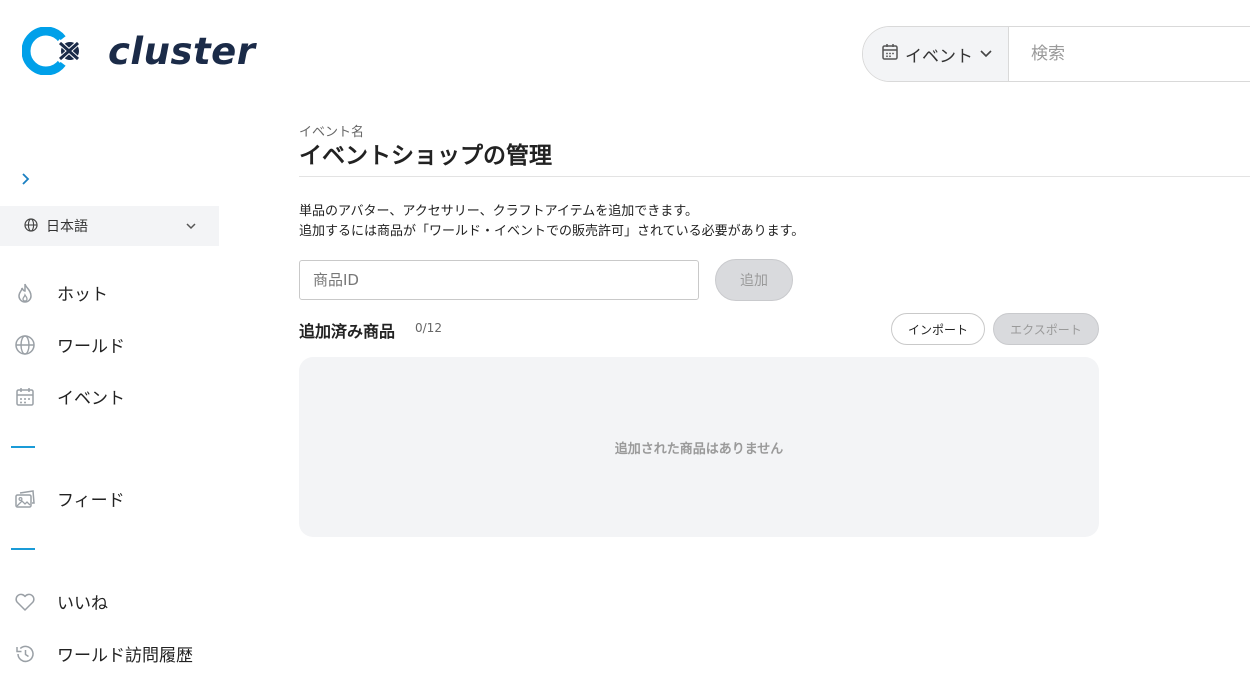 Image resolution: width=1250 pixels, height=673 pixels. Describe the element at coordinates (182, 51) in the screenshot. I see `logo-text: cluster` at that location.